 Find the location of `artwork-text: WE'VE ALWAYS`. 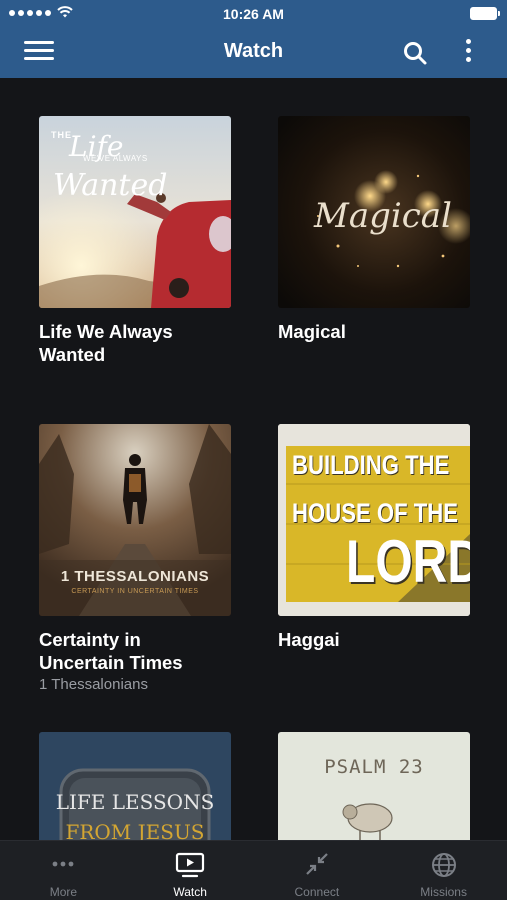

artwork-text: WE'VE ALWAYS is located at coordinates (115, 158).